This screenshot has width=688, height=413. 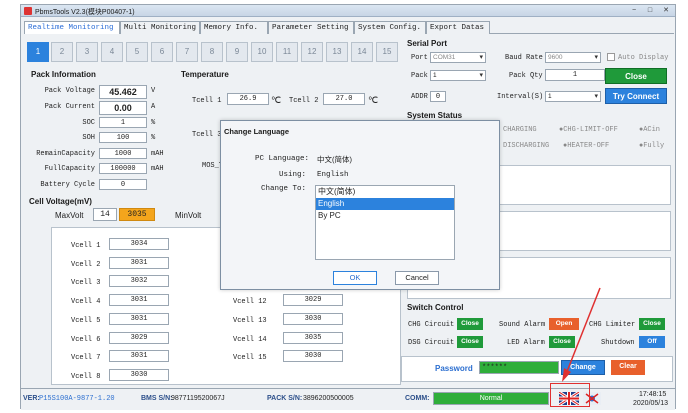 What do you see at coordinates (137, 52) in the screenshot?
I see `pack-tab-5: 5` at bounding box center [137, 52].